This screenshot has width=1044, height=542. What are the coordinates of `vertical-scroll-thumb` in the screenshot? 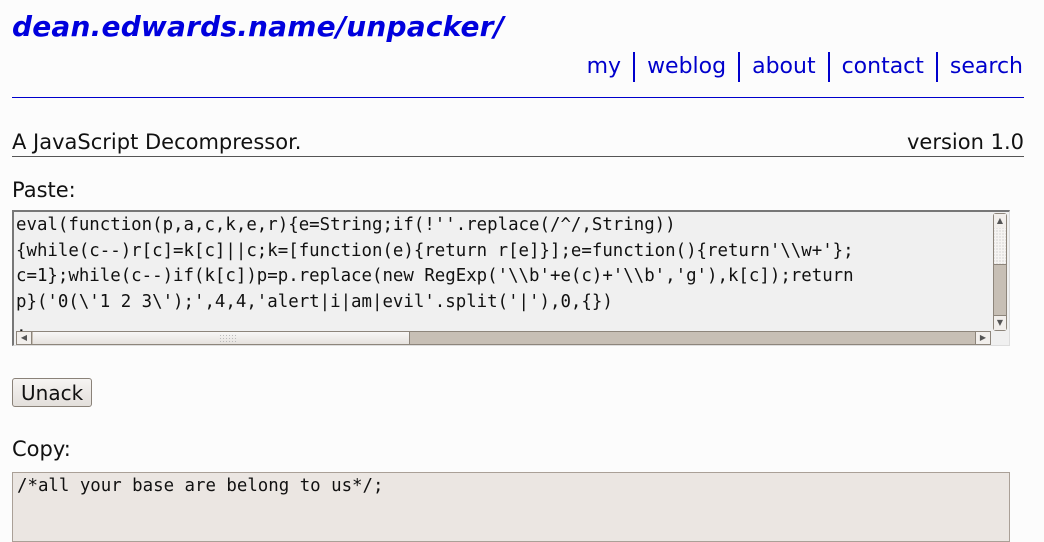 It's located at (1000, 246).